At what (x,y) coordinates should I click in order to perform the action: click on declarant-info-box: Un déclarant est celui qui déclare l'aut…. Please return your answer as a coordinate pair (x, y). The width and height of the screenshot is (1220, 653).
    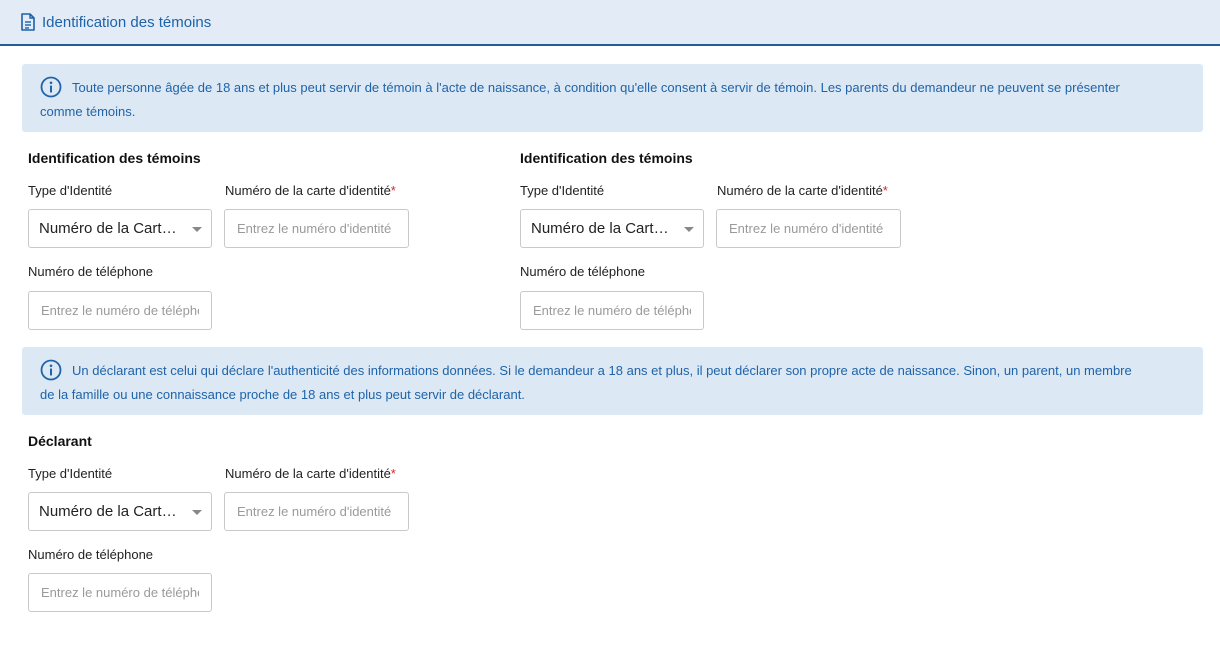
    Looking at the image, I should click on (612, 381).